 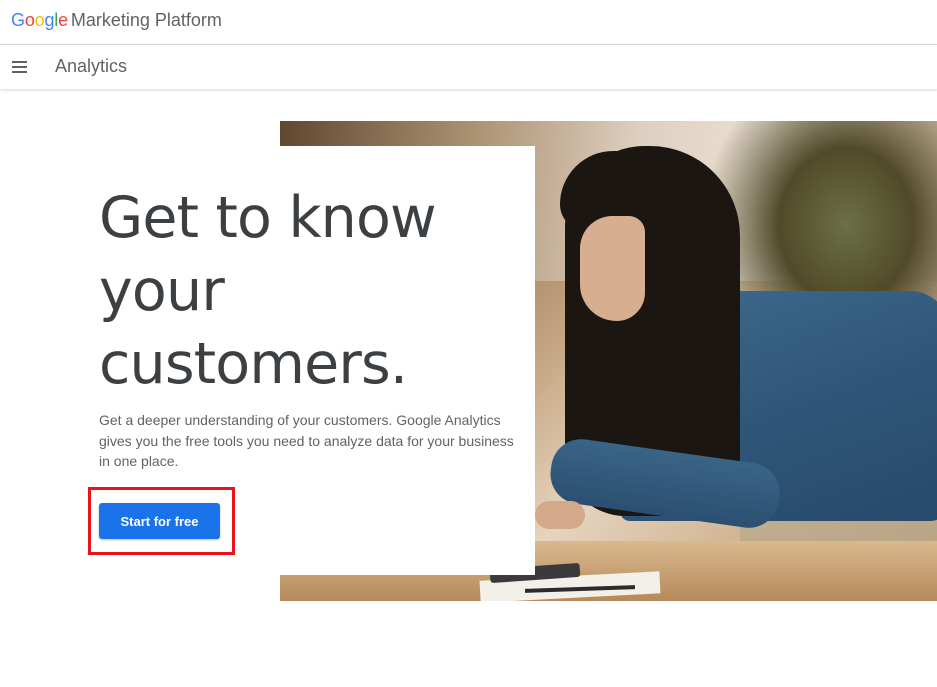 I want to click on product-title: Analytics, so click(x=91, y=66).